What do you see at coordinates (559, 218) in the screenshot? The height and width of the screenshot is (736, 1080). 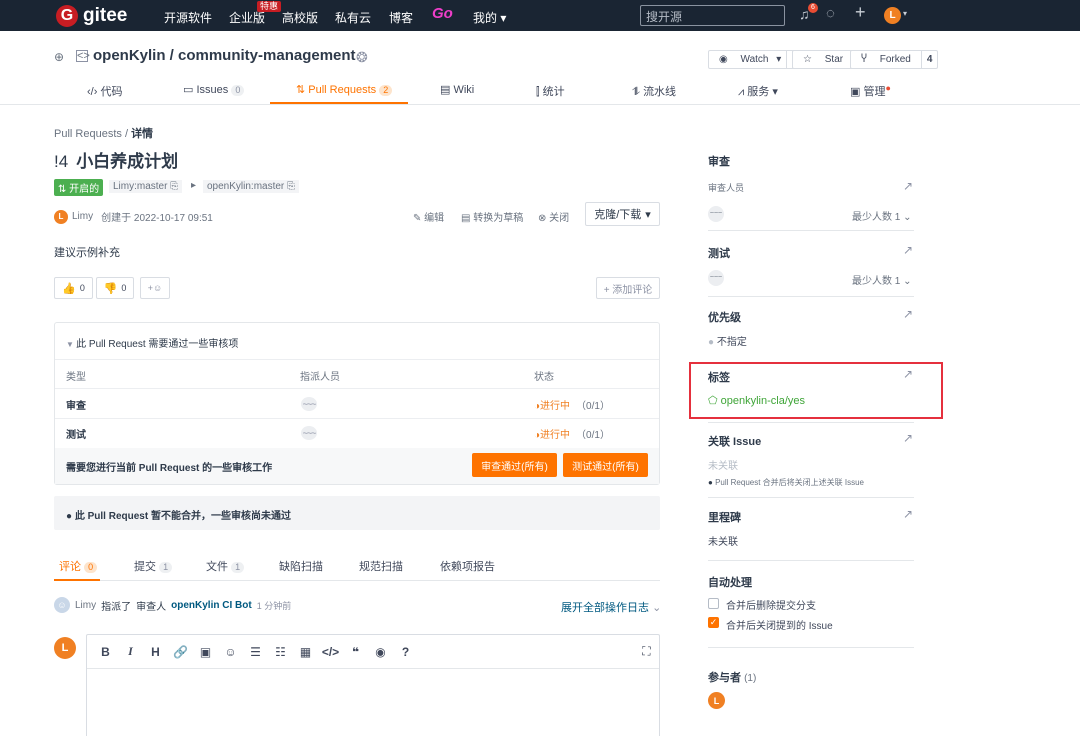 I see `close-label: 关闭` at bounding box center [559, 218].